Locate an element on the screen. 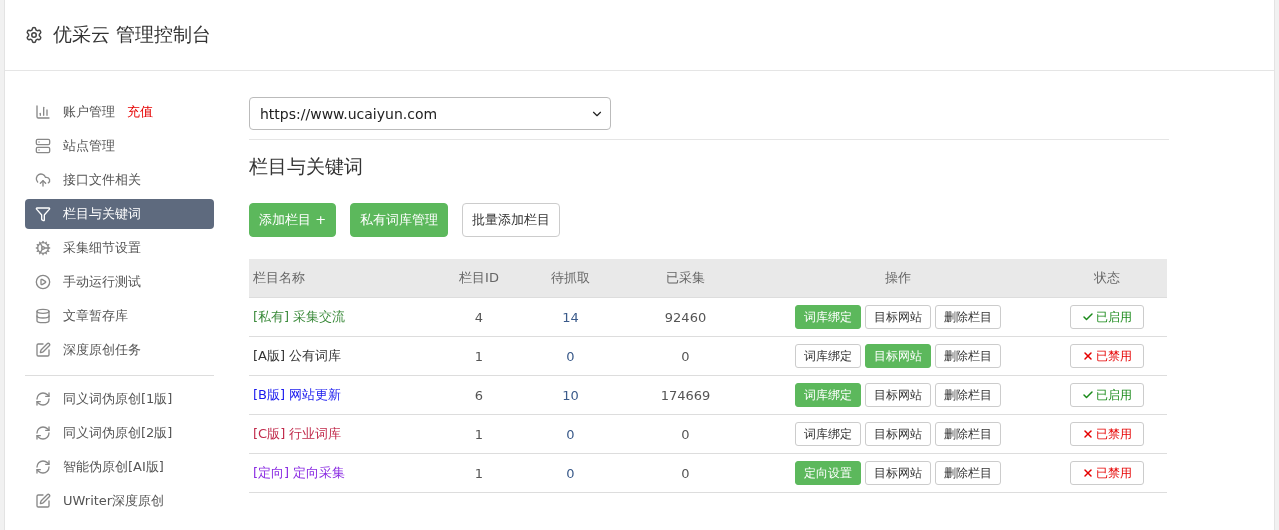  table-cell: 92460 is located at coordinates (685, 317).